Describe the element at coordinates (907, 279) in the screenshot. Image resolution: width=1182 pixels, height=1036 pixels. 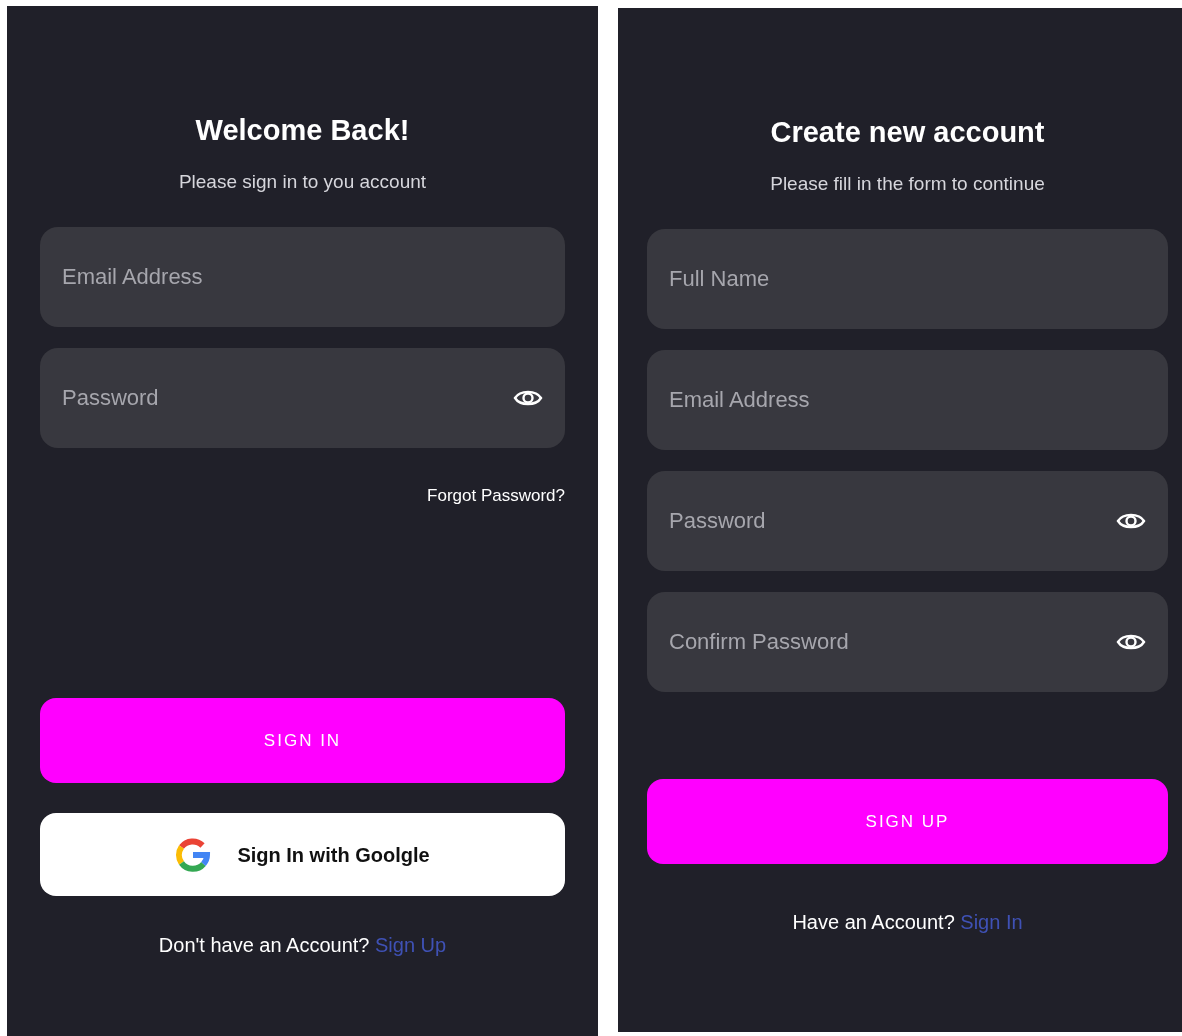
I see `input-field: Full Name` at that location.